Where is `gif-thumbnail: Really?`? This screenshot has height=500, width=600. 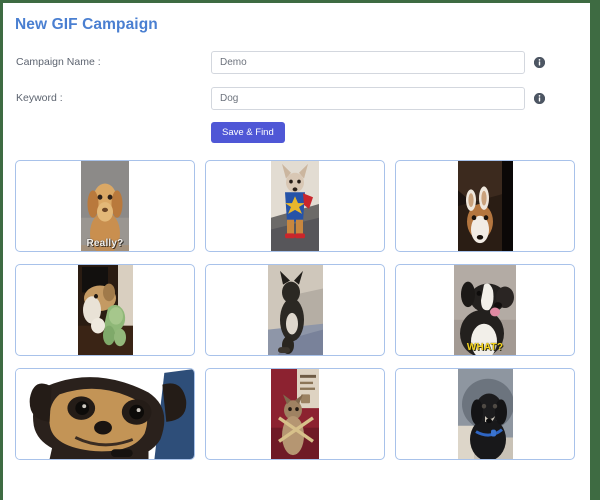 gif-thumbnail: Really? is located at coordinates (105, 206).